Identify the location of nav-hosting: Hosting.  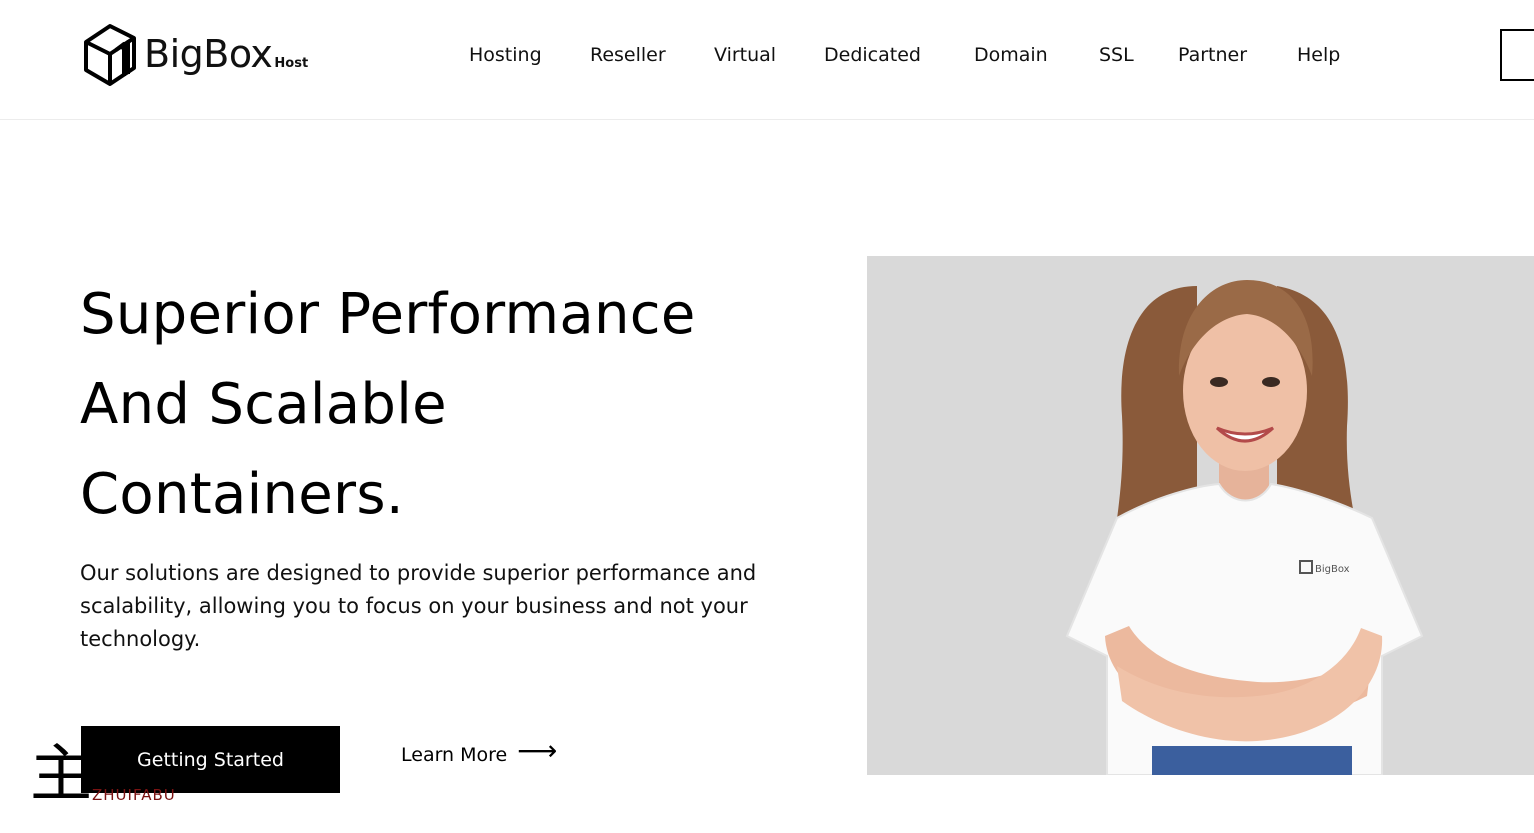
(505, 55).